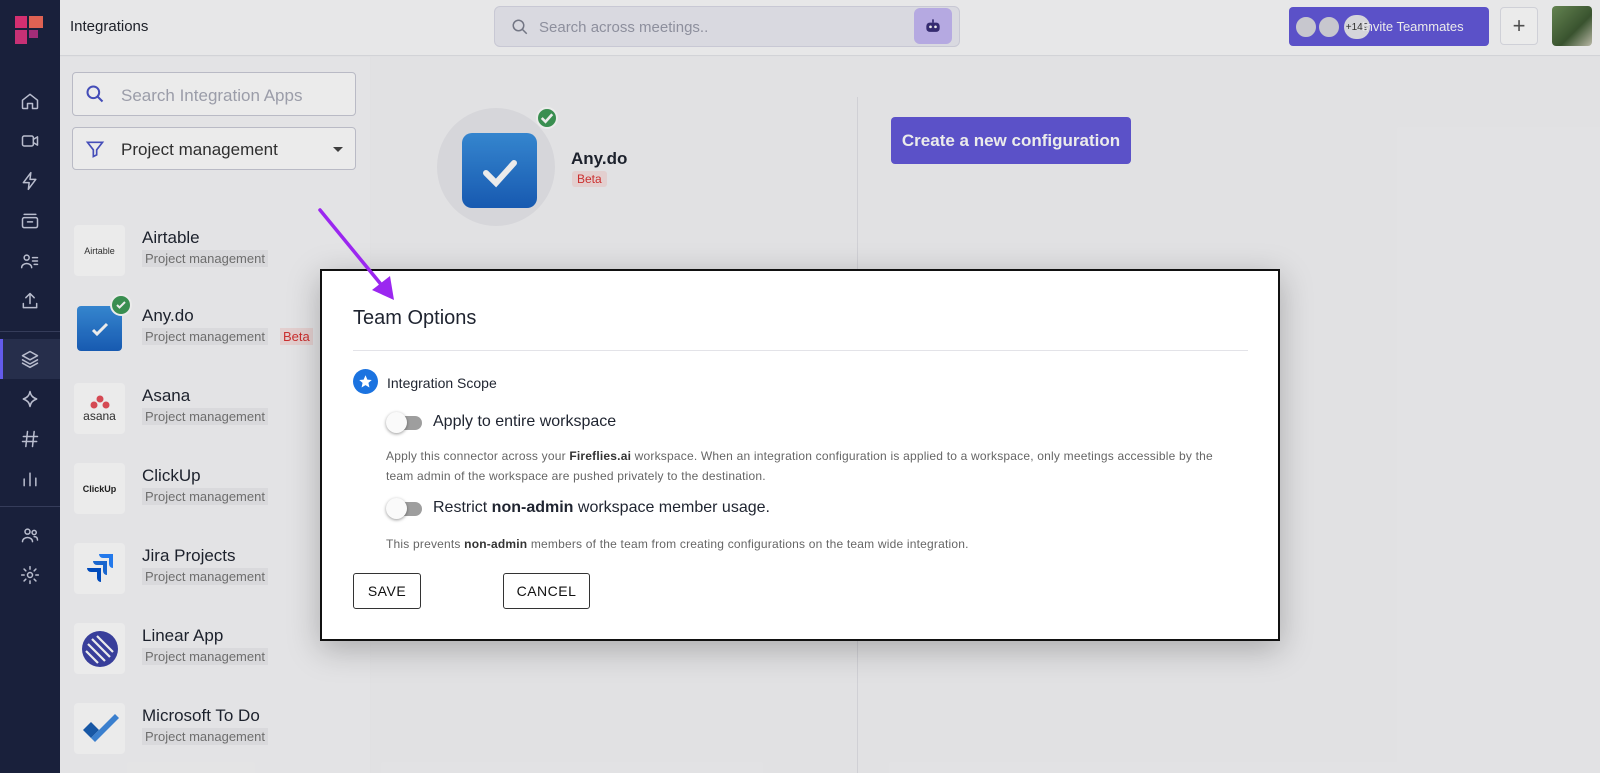 This screenshot has height=773, width=1600. Describe the element at coordinates (404, 422) in the screenshot. I see `apply-workspace-toggle` at that location.